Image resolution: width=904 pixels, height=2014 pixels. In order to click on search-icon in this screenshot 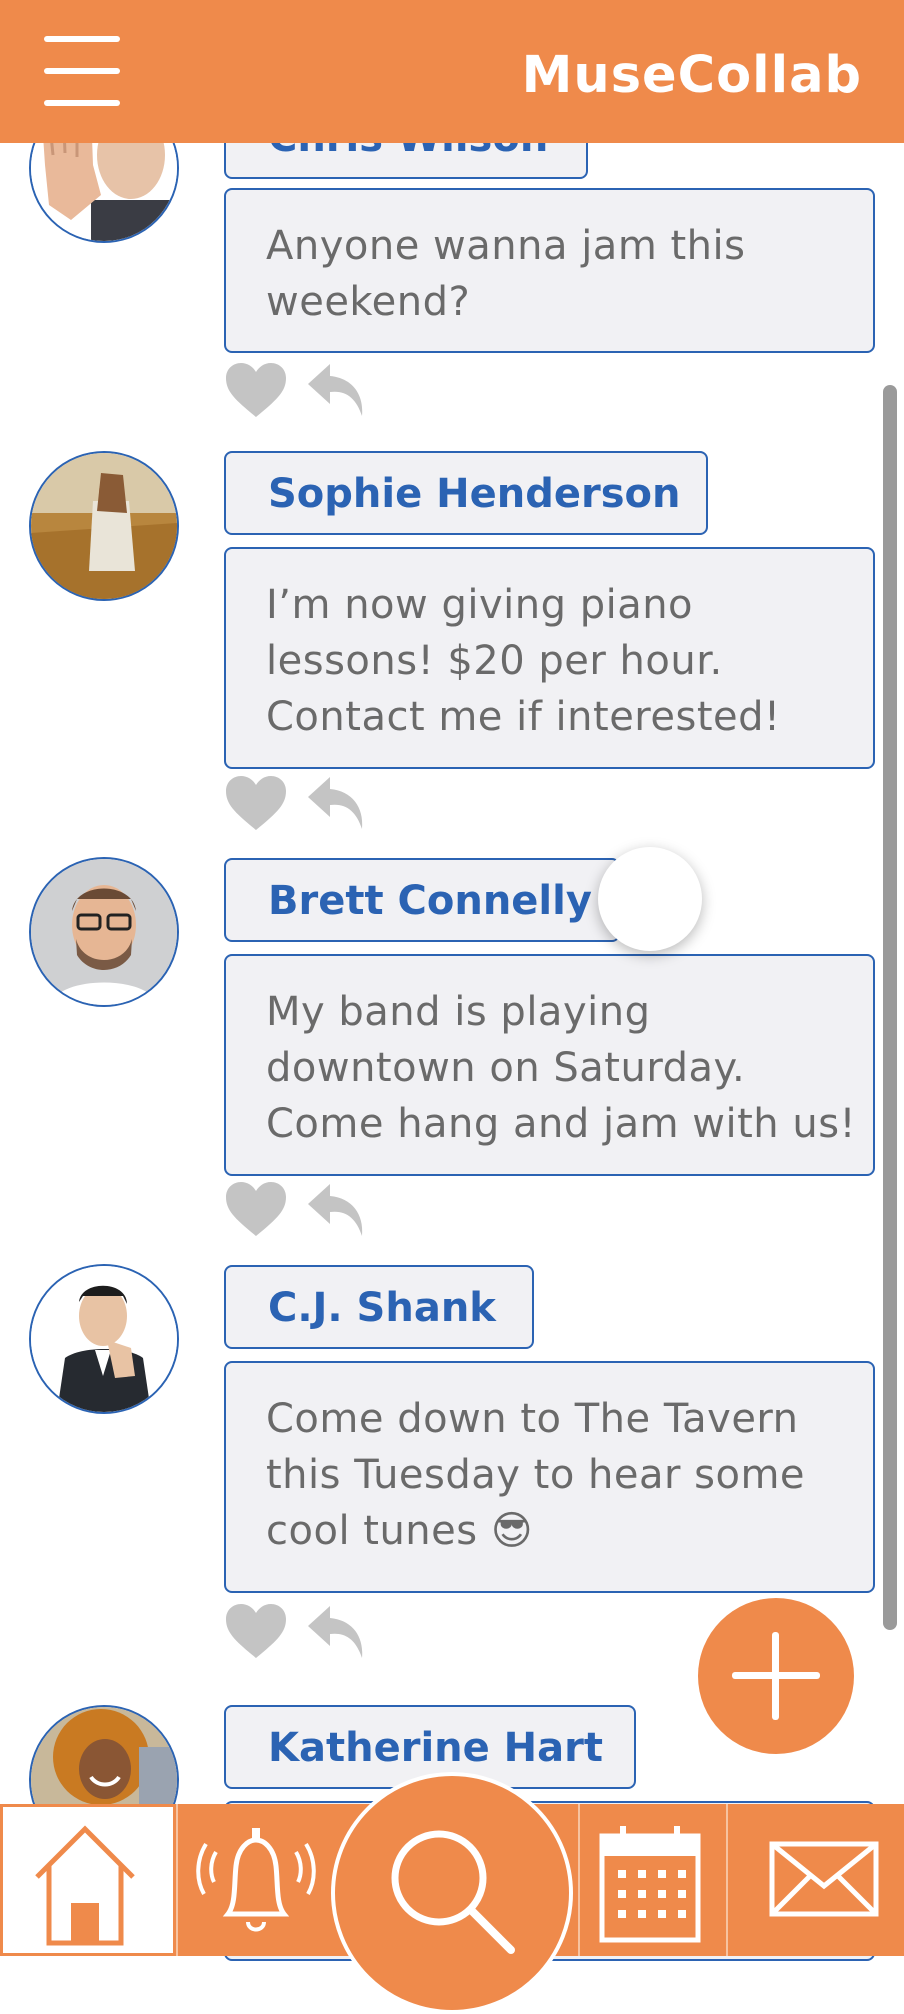, I will do `click(453, 1892)`.